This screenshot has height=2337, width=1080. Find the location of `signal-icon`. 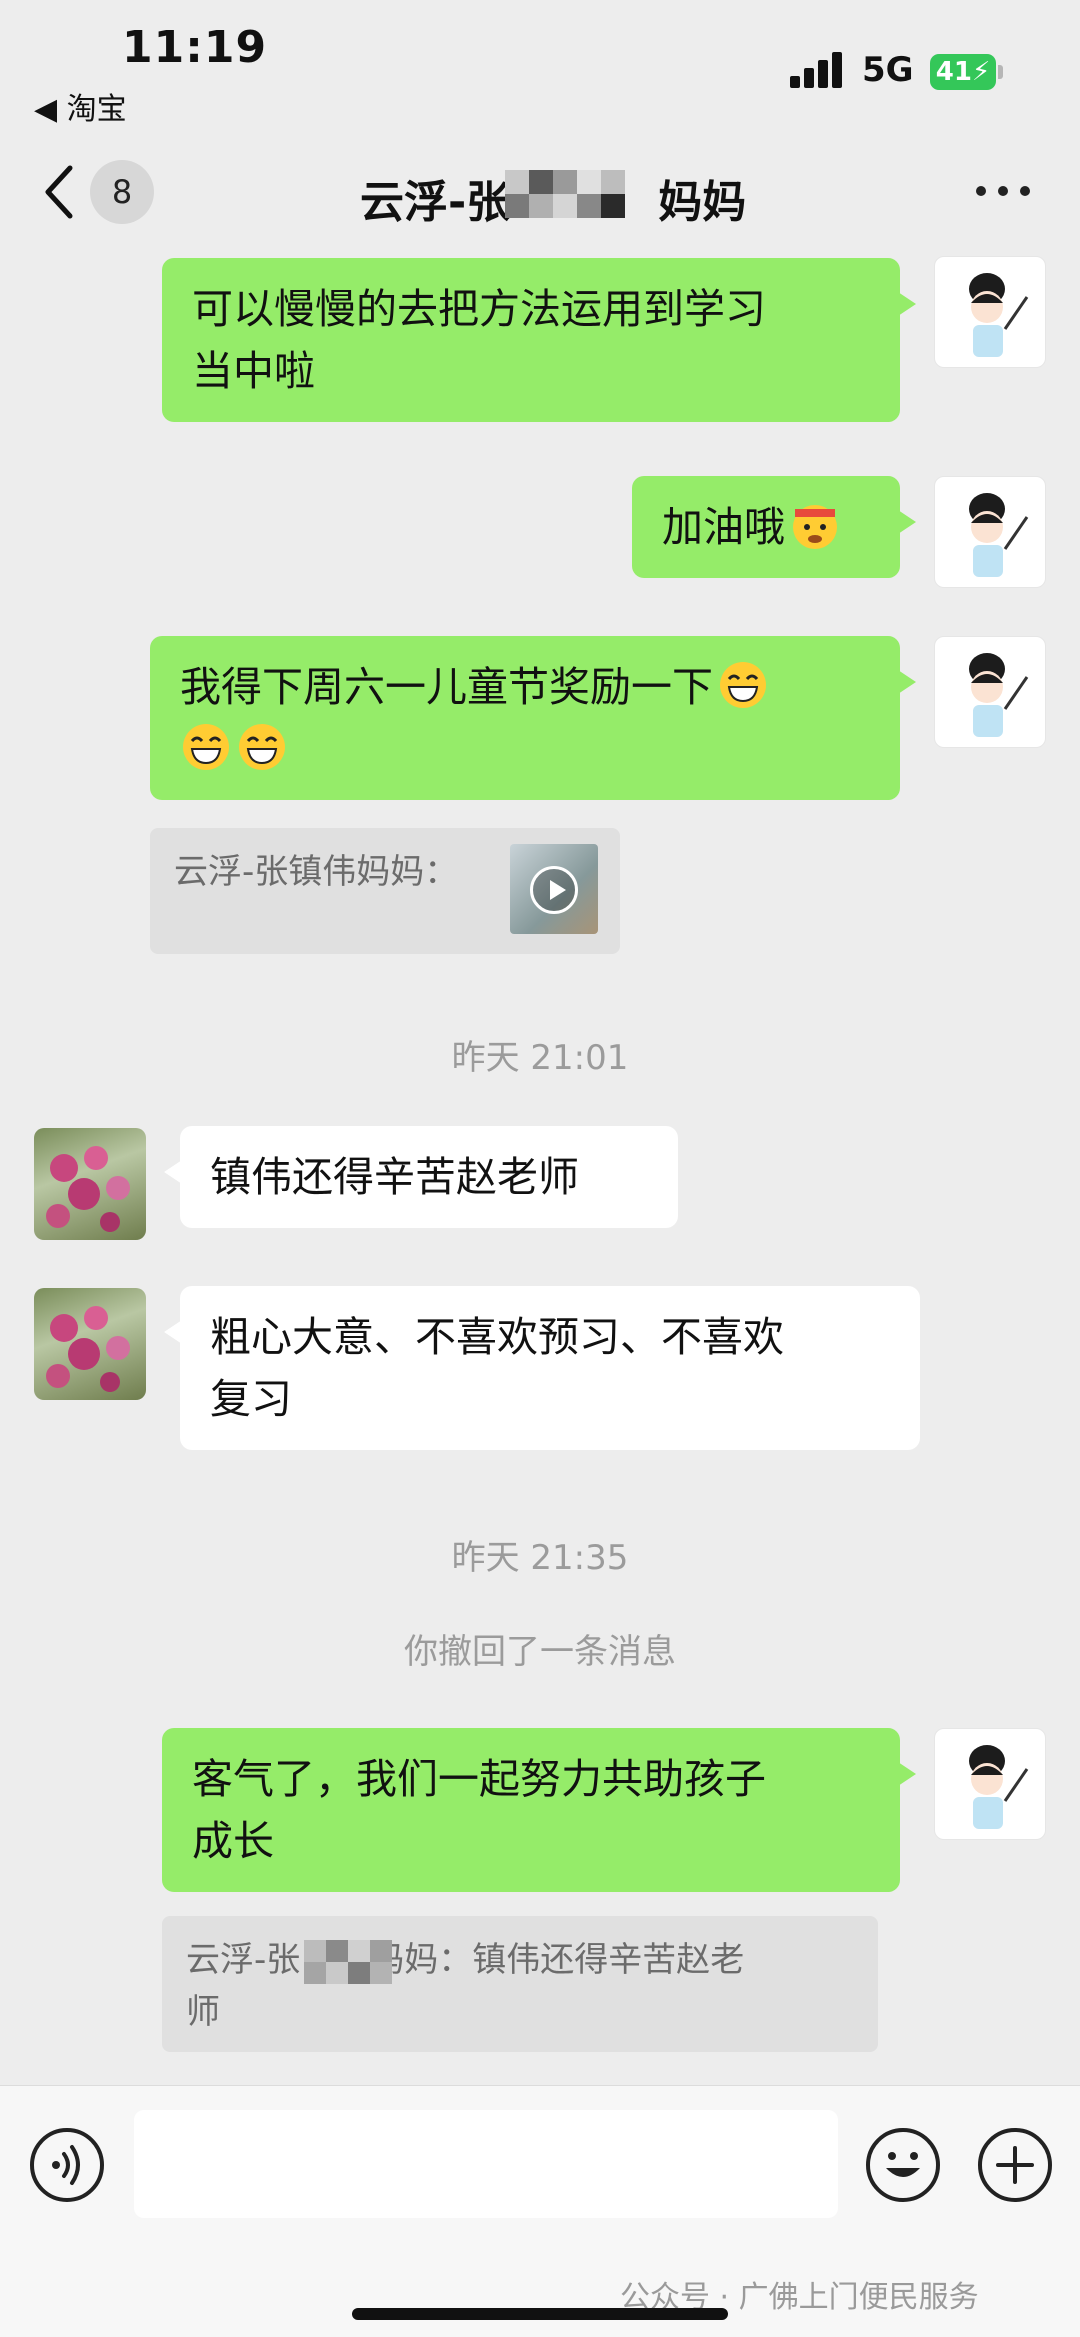

signal-icon is located at coordinates (818, 70).